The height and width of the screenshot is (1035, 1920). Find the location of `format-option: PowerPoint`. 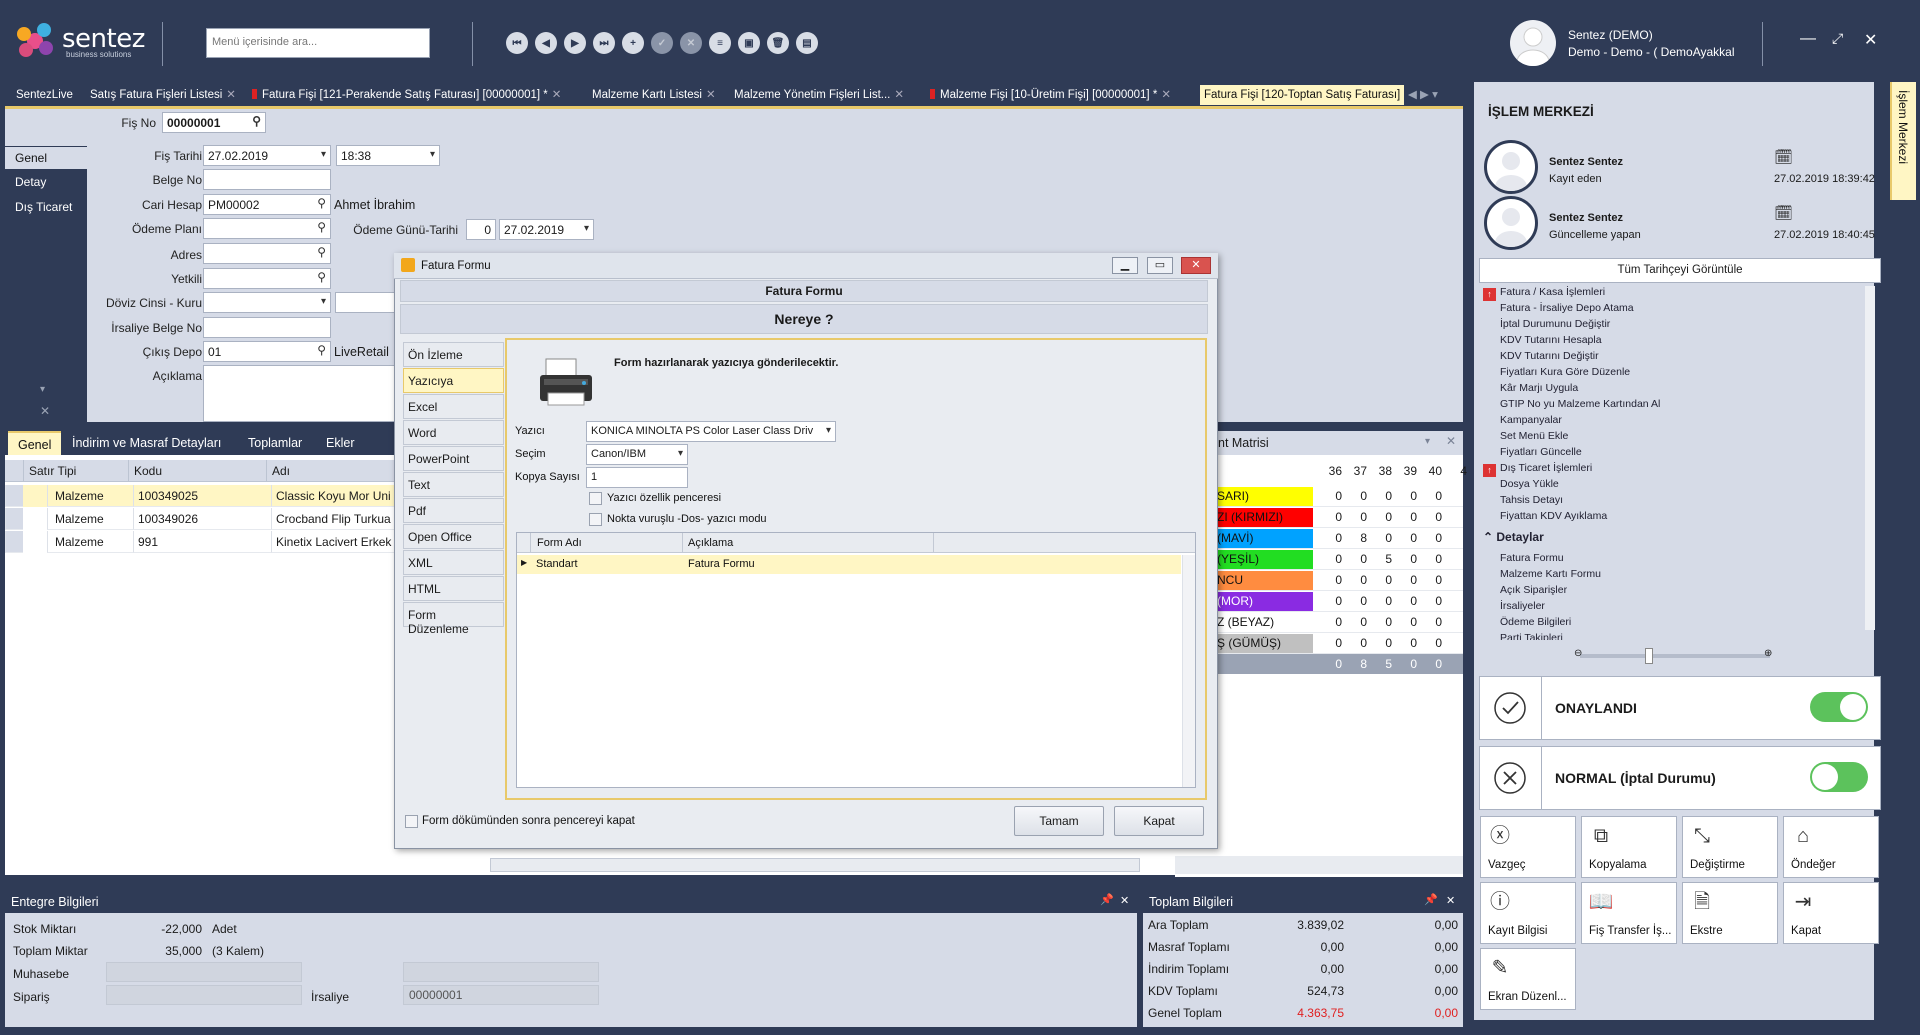

format-option: PowerPoint is located at coordinates (453, 458).